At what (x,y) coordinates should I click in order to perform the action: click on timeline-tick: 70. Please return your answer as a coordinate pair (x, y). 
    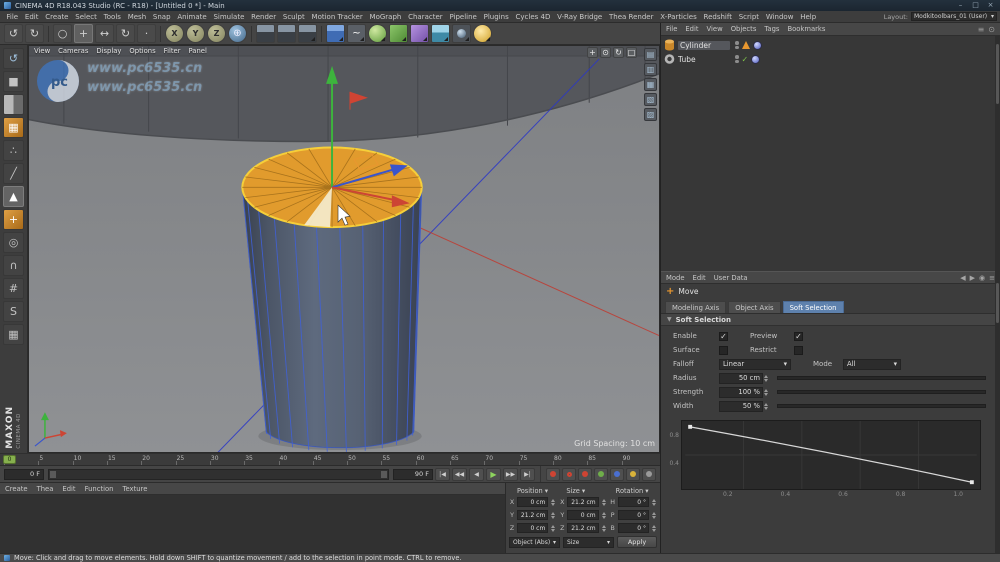
    Looking at the image, I should click on (501, 459).